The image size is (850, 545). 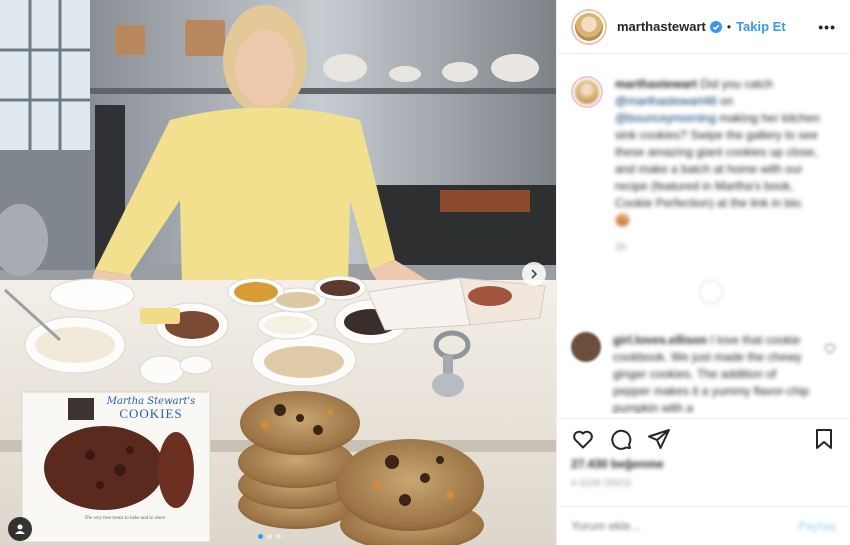 I want to click on more-options-button: •••, so click(x=827, y=27).